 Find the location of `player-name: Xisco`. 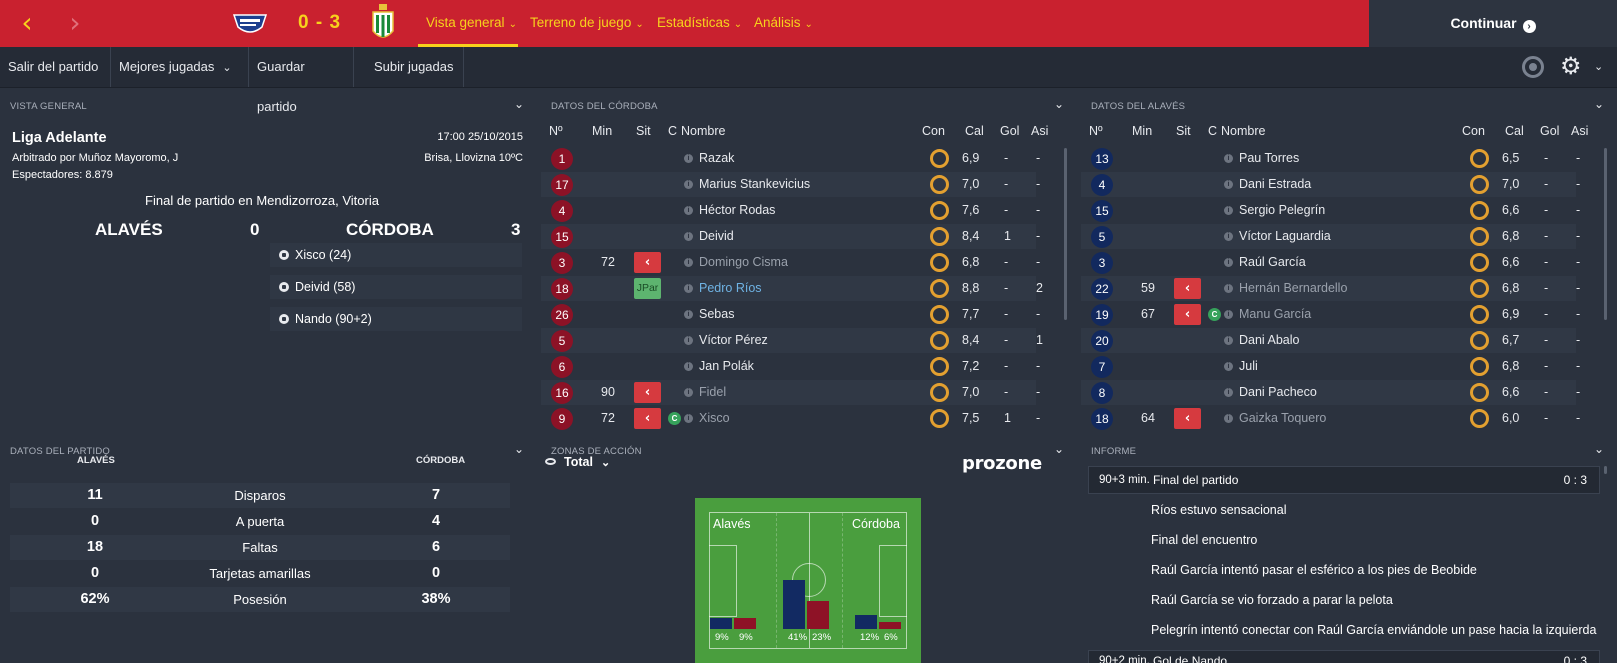

player-name: Xisco is located at coordinates (714, 418).